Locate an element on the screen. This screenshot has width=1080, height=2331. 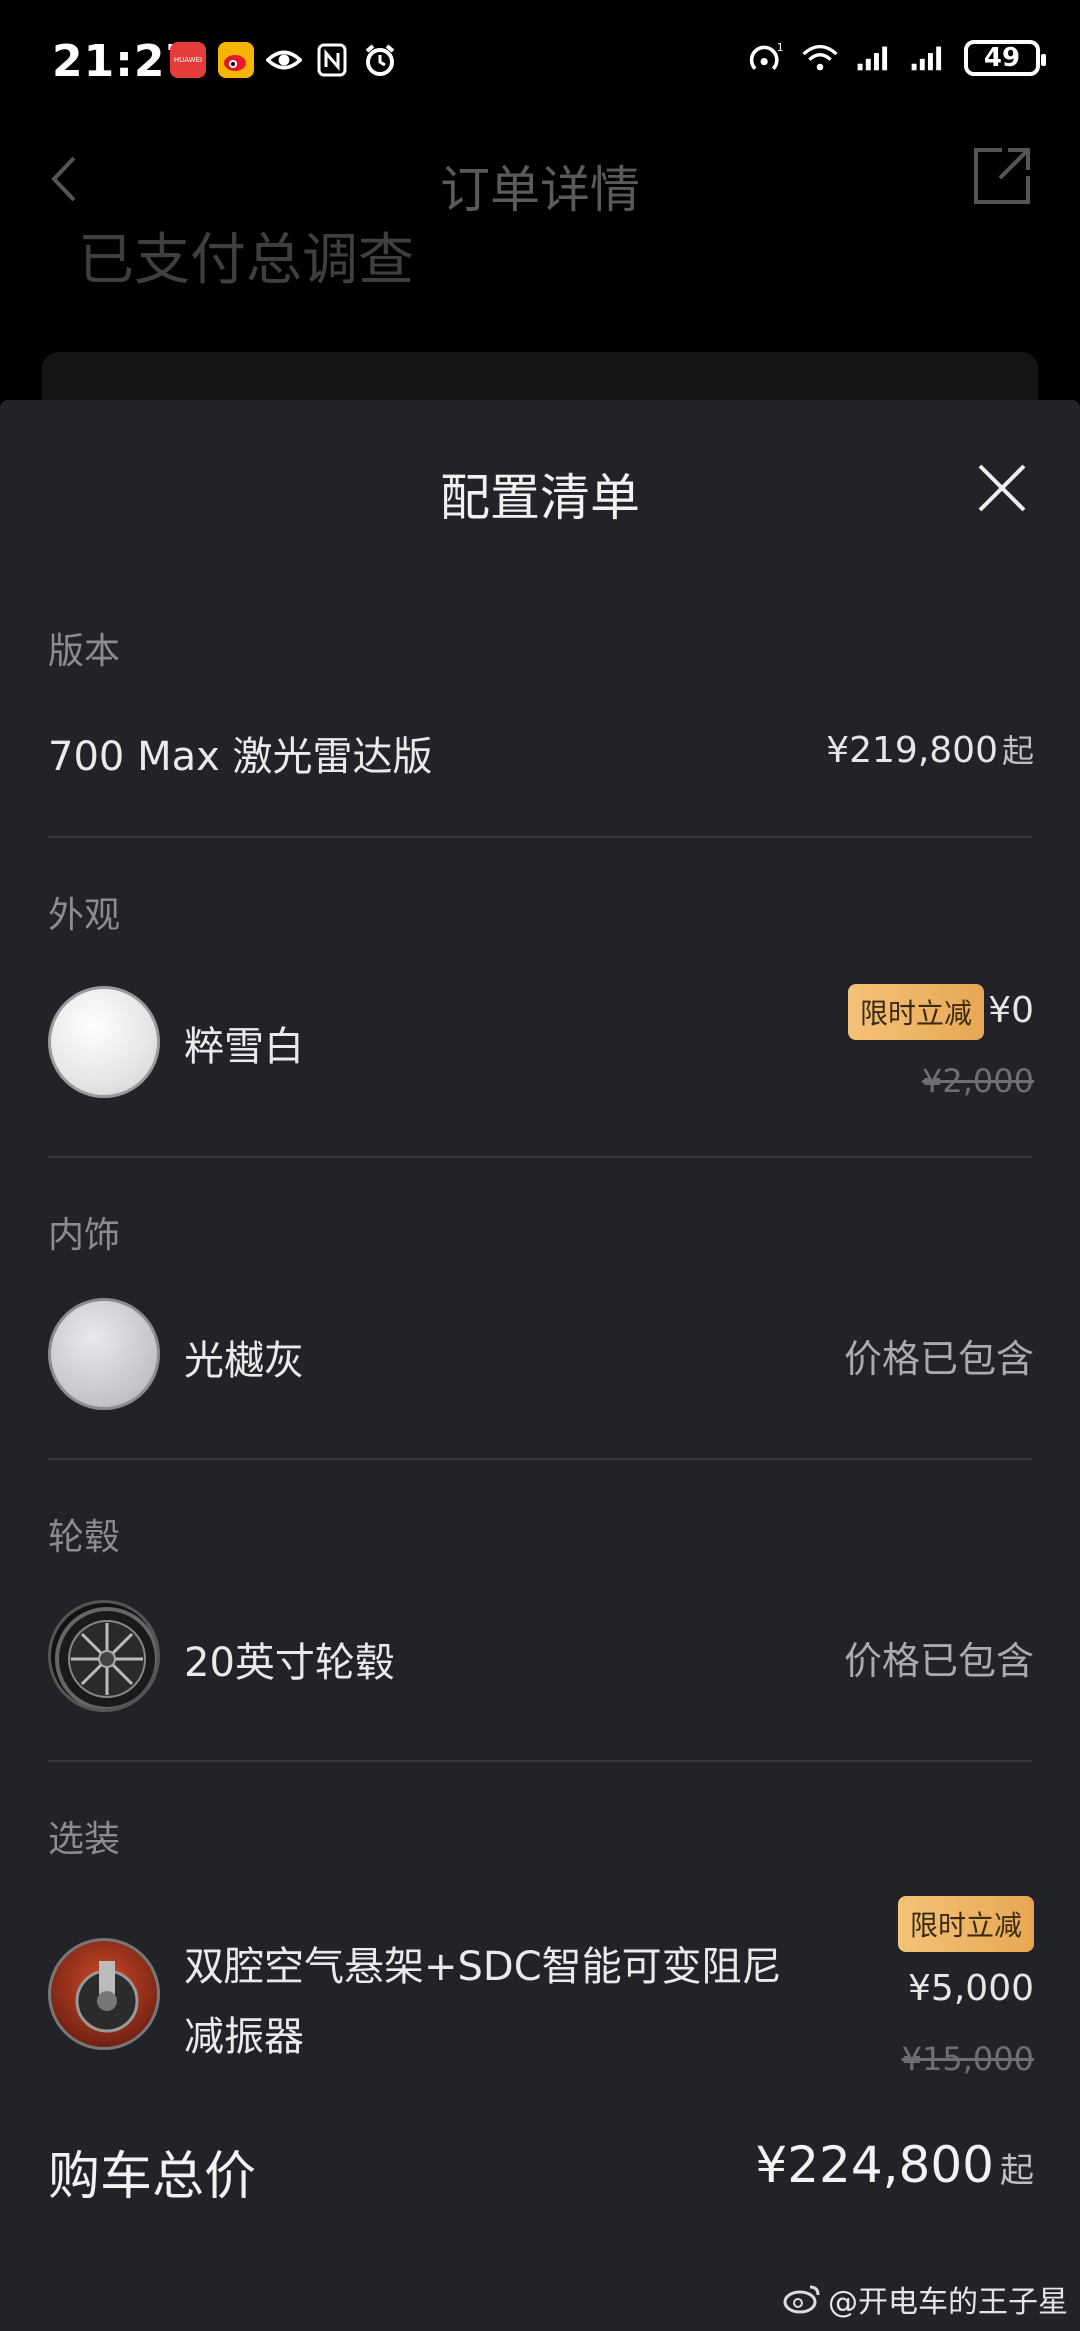
notification-icons: HUAWEI is located at coordinates (284, 60).